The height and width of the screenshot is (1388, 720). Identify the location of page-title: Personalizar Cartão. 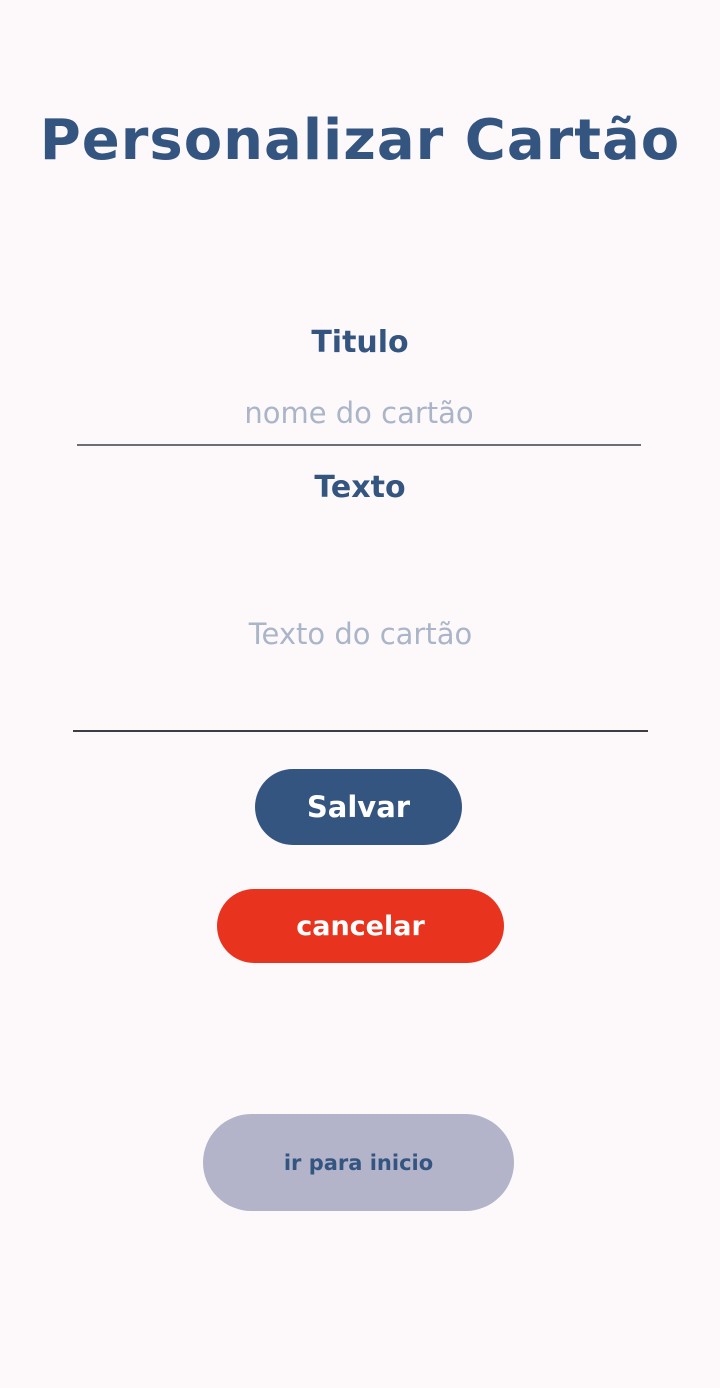
(360, 140).